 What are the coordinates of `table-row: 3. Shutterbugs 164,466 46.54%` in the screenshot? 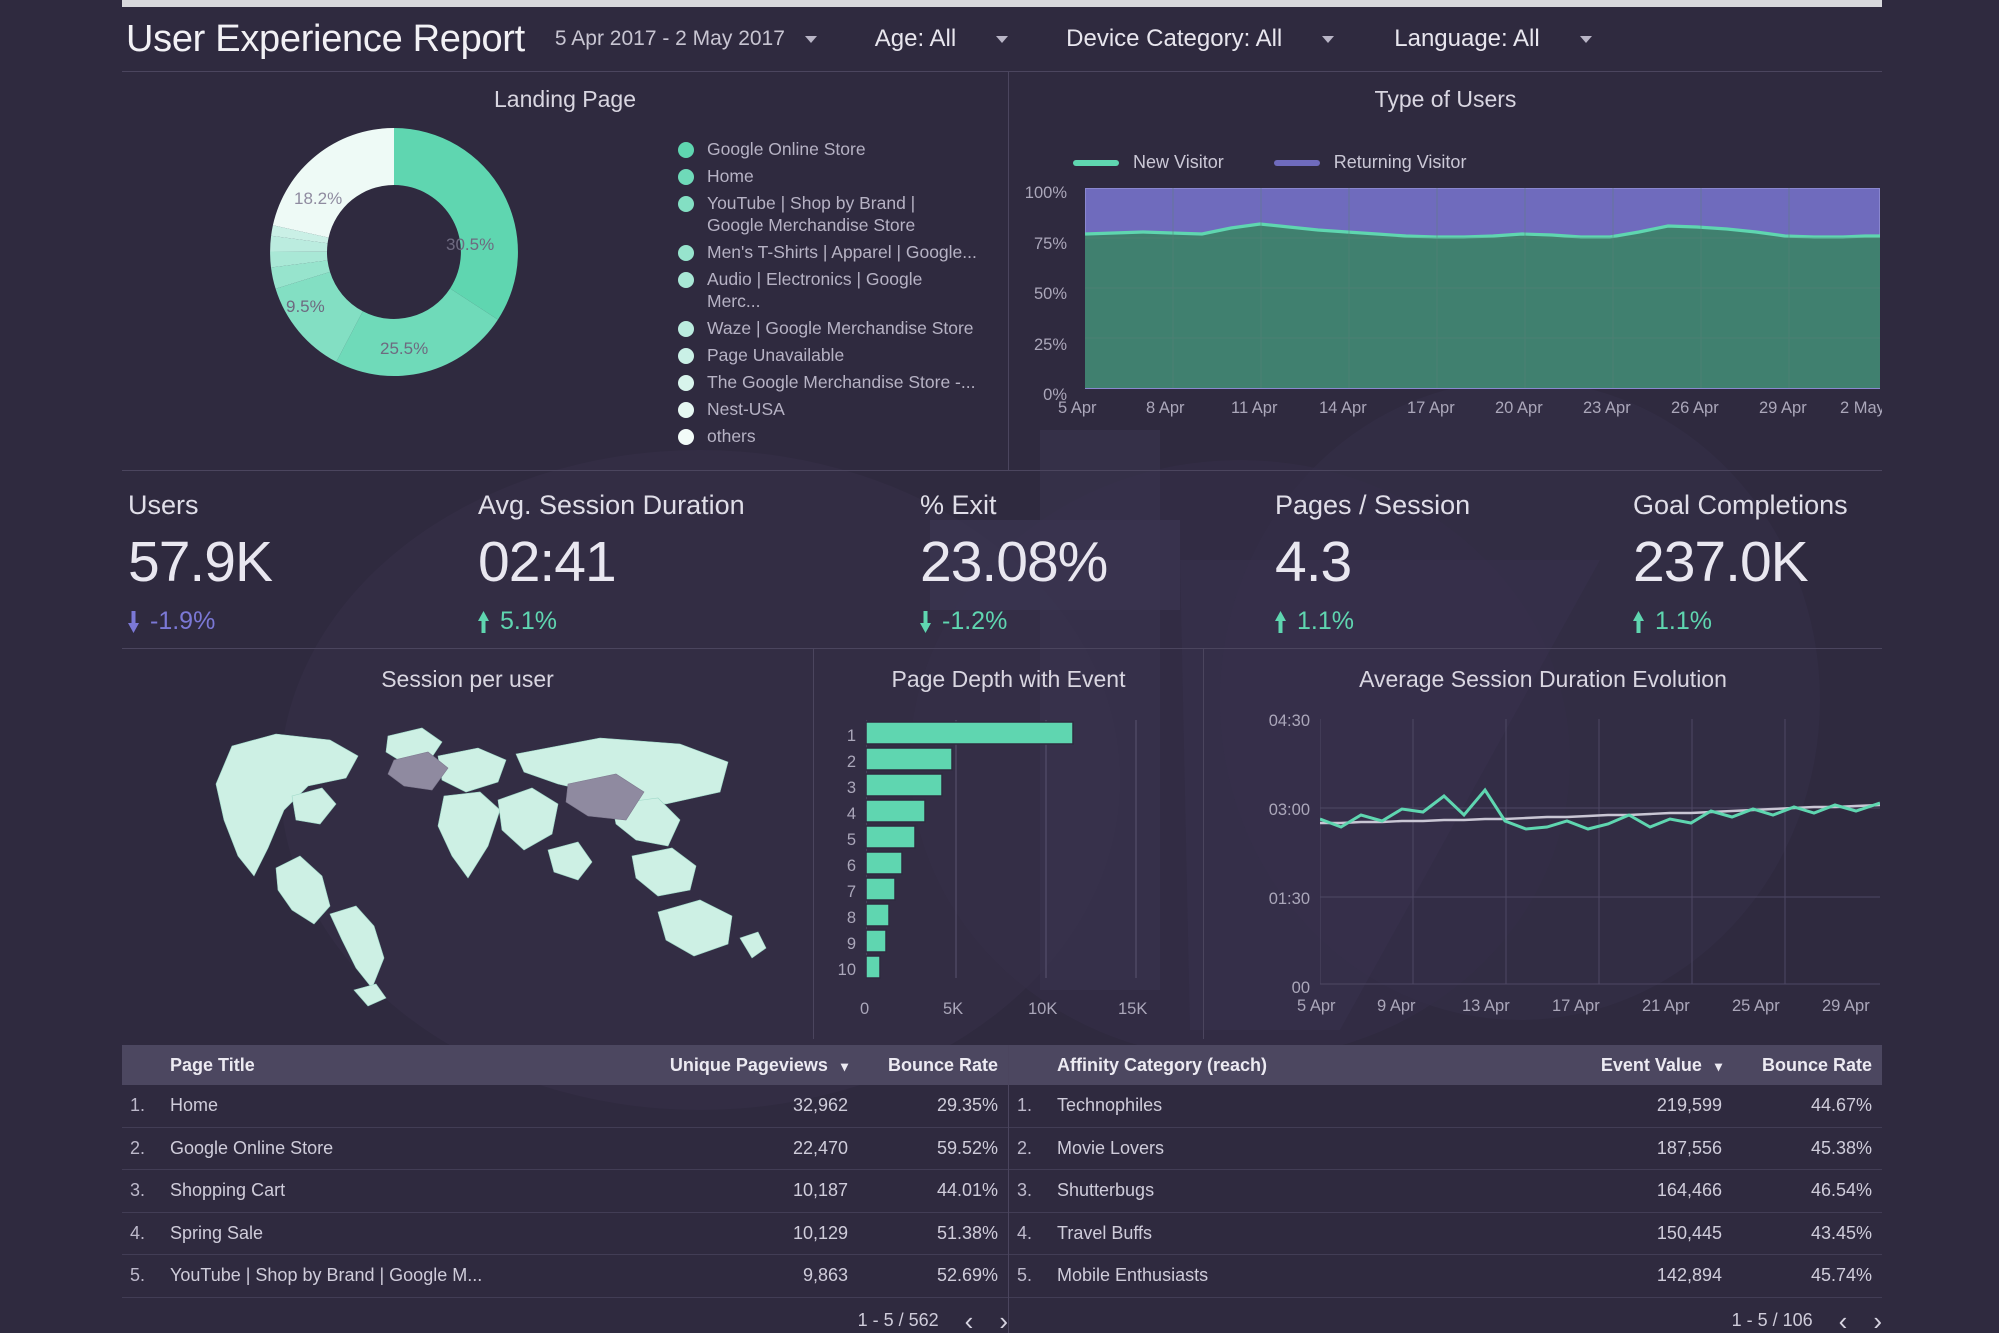 It's located at (1445, 1191).